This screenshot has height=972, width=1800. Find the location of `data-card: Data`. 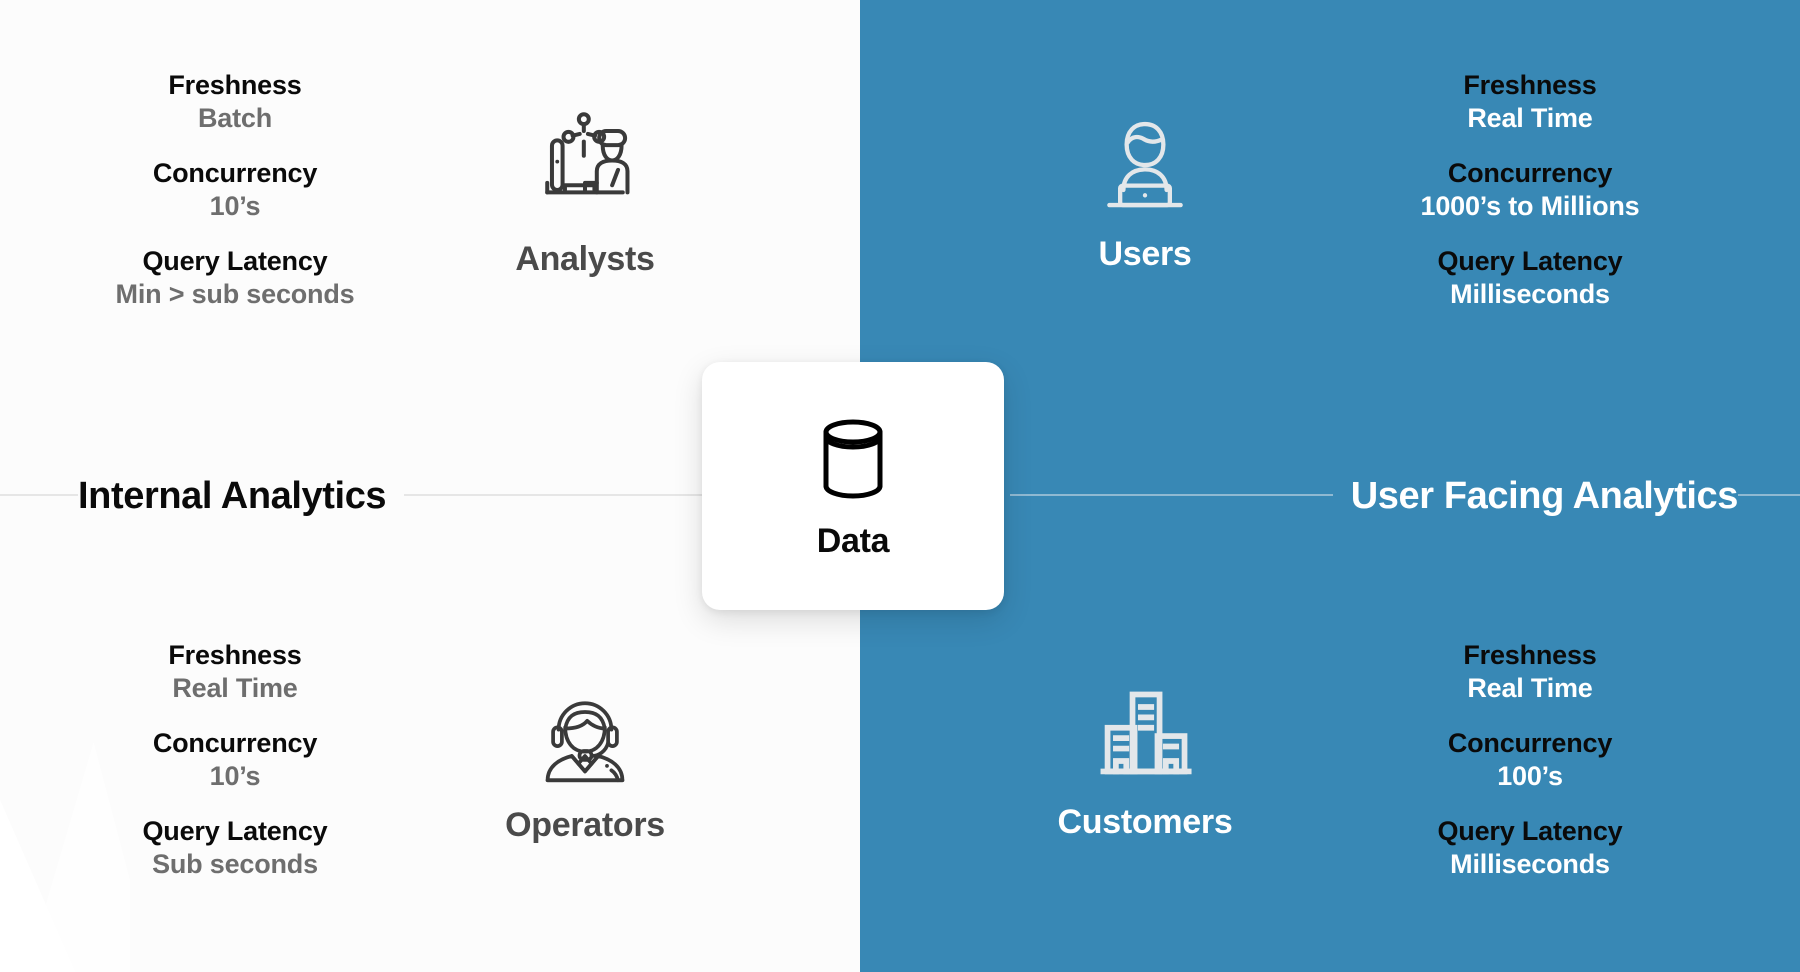

data-card: Data is located at coordinates (853, 486).